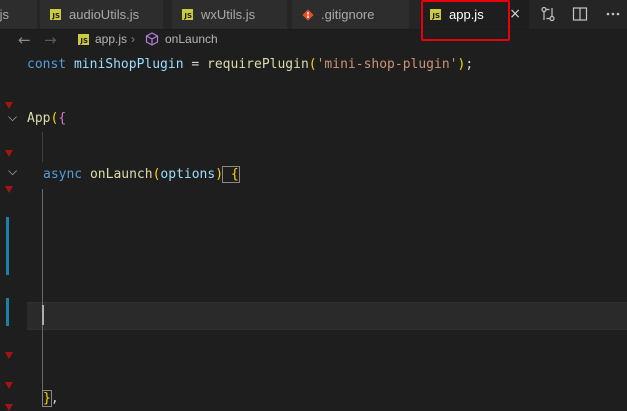 The image size is (627, 411). I want to click on function-name: requirePlugin, so click(258, 64).